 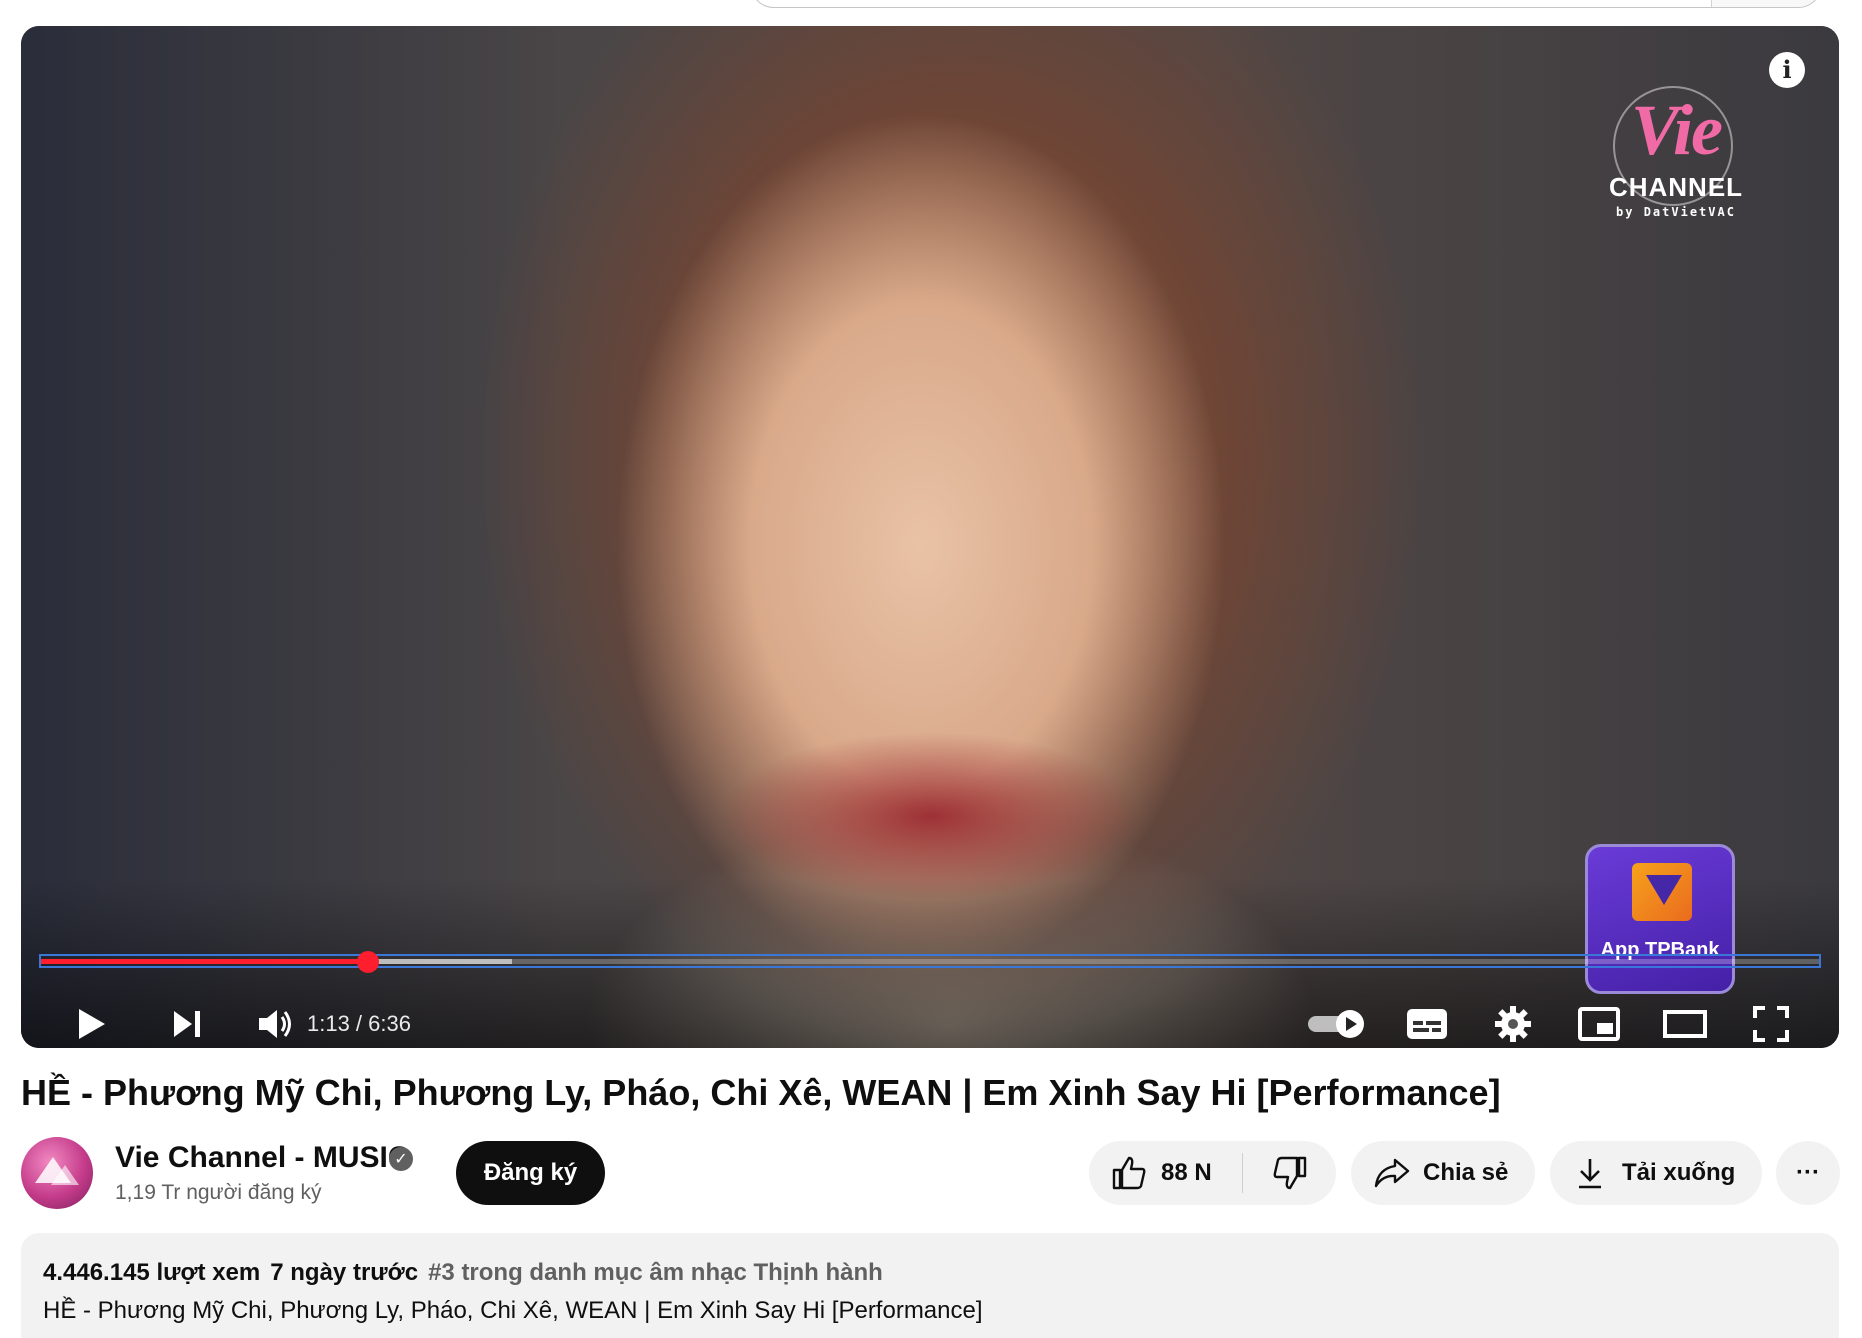 What do you see at coordinates (368, 962) in the screenshot?
I see `scrubber-handle` at bounding box center [368, 962].